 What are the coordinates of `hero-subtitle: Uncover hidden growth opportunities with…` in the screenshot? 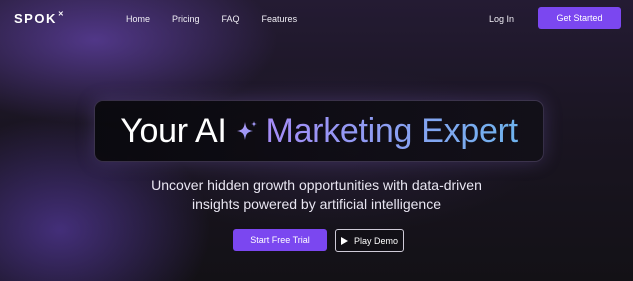 It's located at (316, 195).